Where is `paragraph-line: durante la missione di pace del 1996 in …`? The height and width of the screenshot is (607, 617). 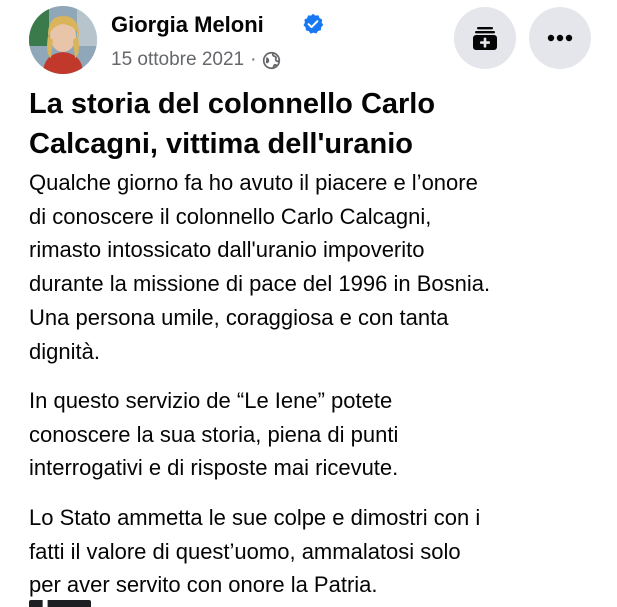 paragraph-line: durante la missione di pace del 1996 in … is located at coordinates (260, 284).